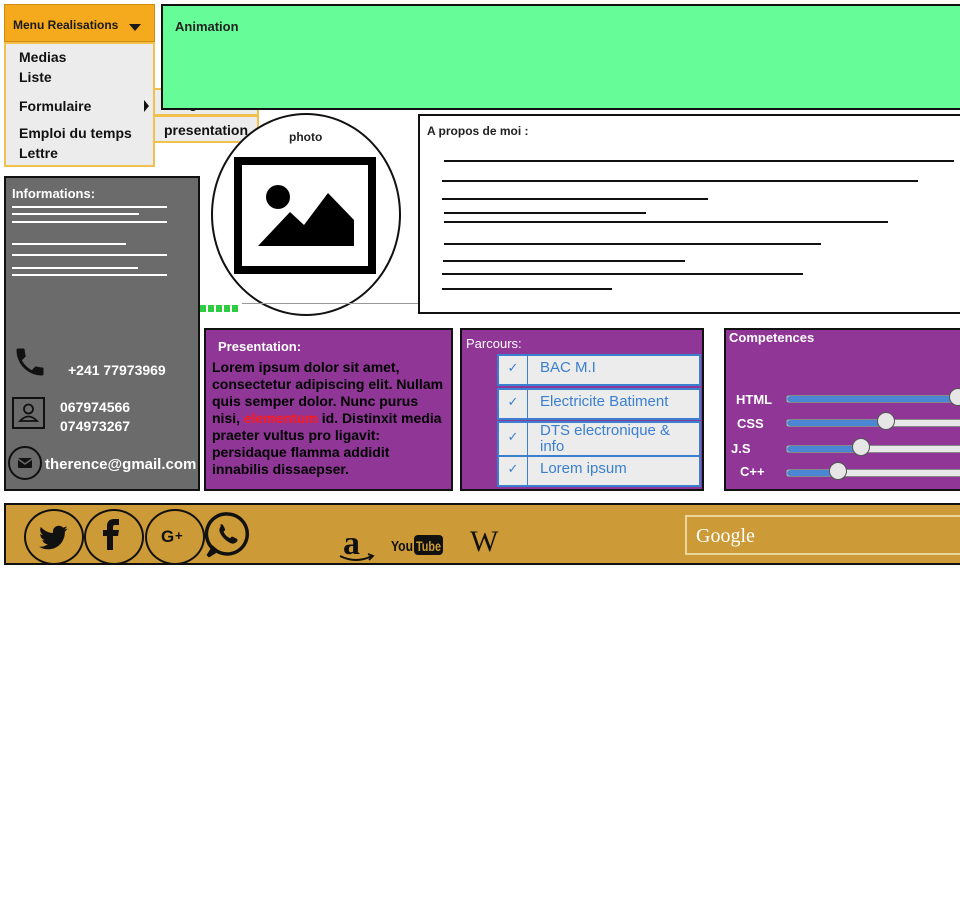 The image size is (960, 900). What do you see at coordinates (55, 106) in the screenshot?
I see `menu-item-formulaire: Formulaire` at bounding box center [55, 106].